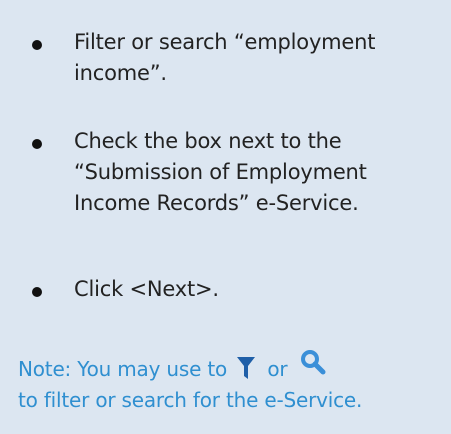  I want to click on step-text: Click <Next>., so click(146, 289).